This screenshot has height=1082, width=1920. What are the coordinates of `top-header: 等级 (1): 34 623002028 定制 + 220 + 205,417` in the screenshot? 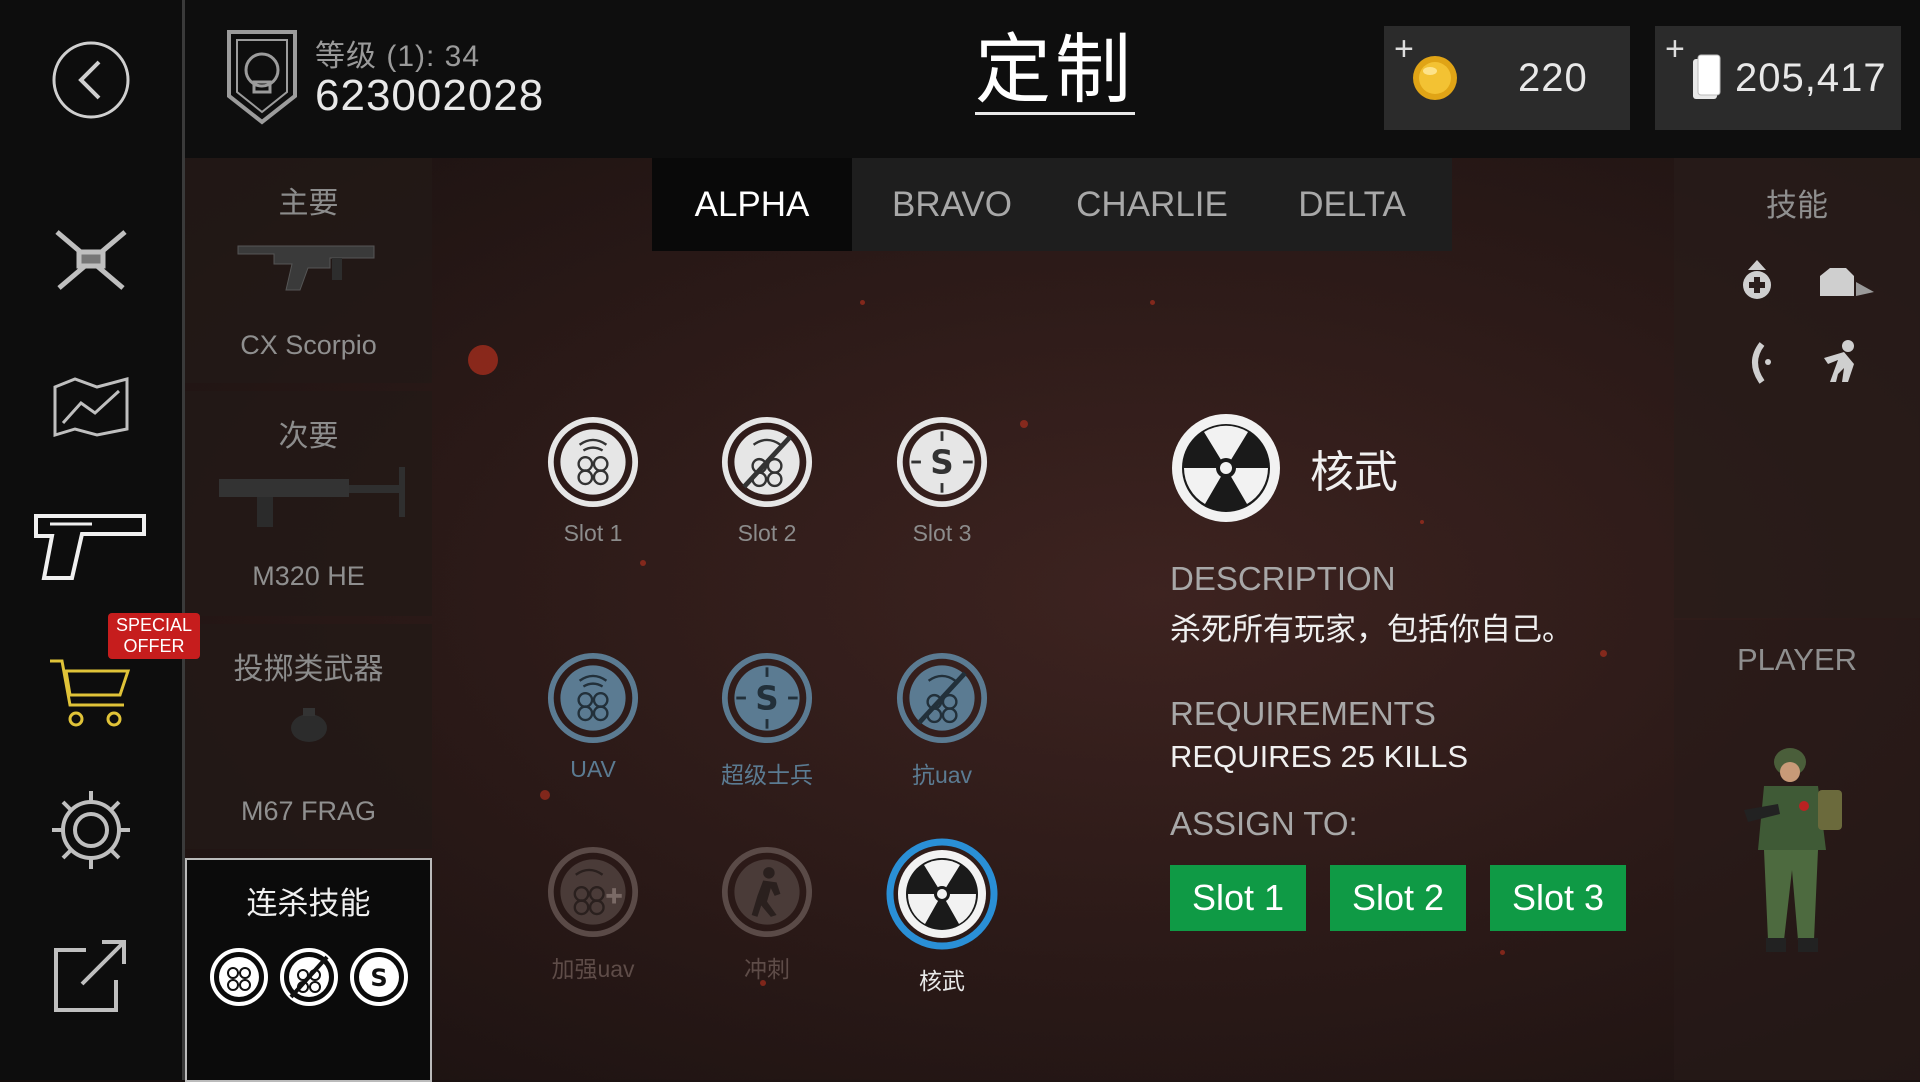 It's located at (1052, 79).